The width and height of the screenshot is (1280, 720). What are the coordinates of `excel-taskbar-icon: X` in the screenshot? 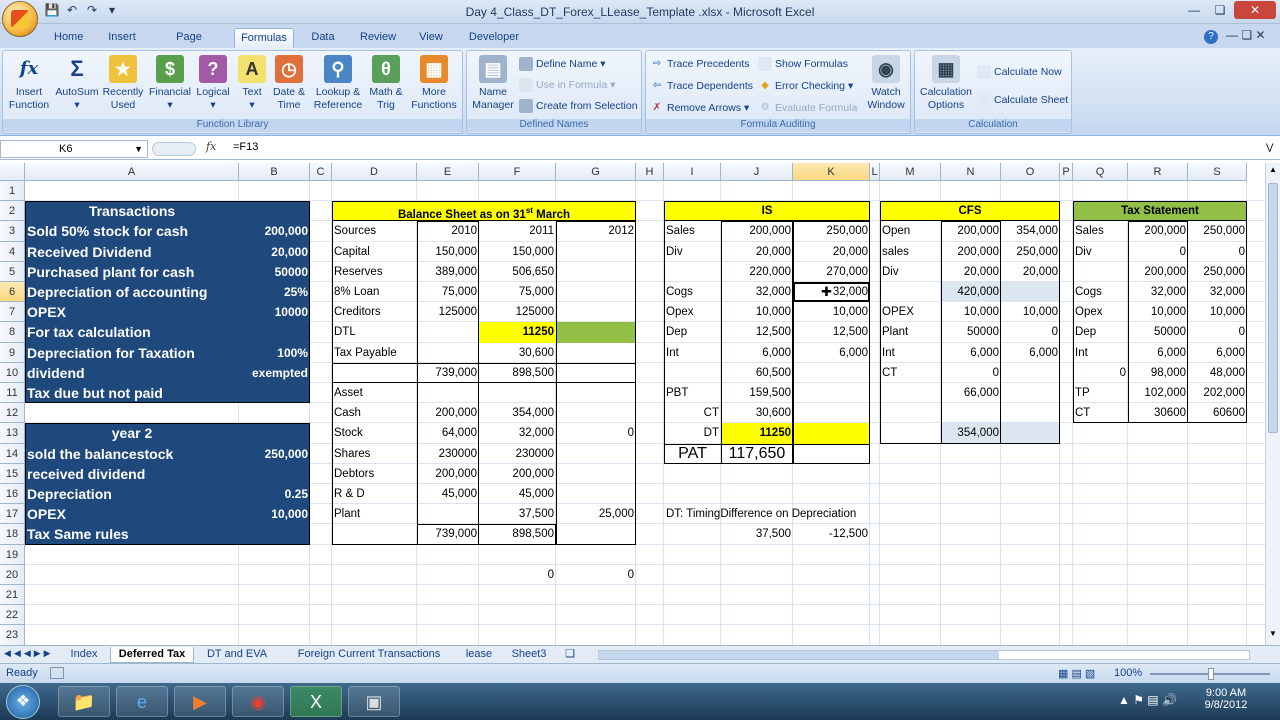 It's located at (316, 701).